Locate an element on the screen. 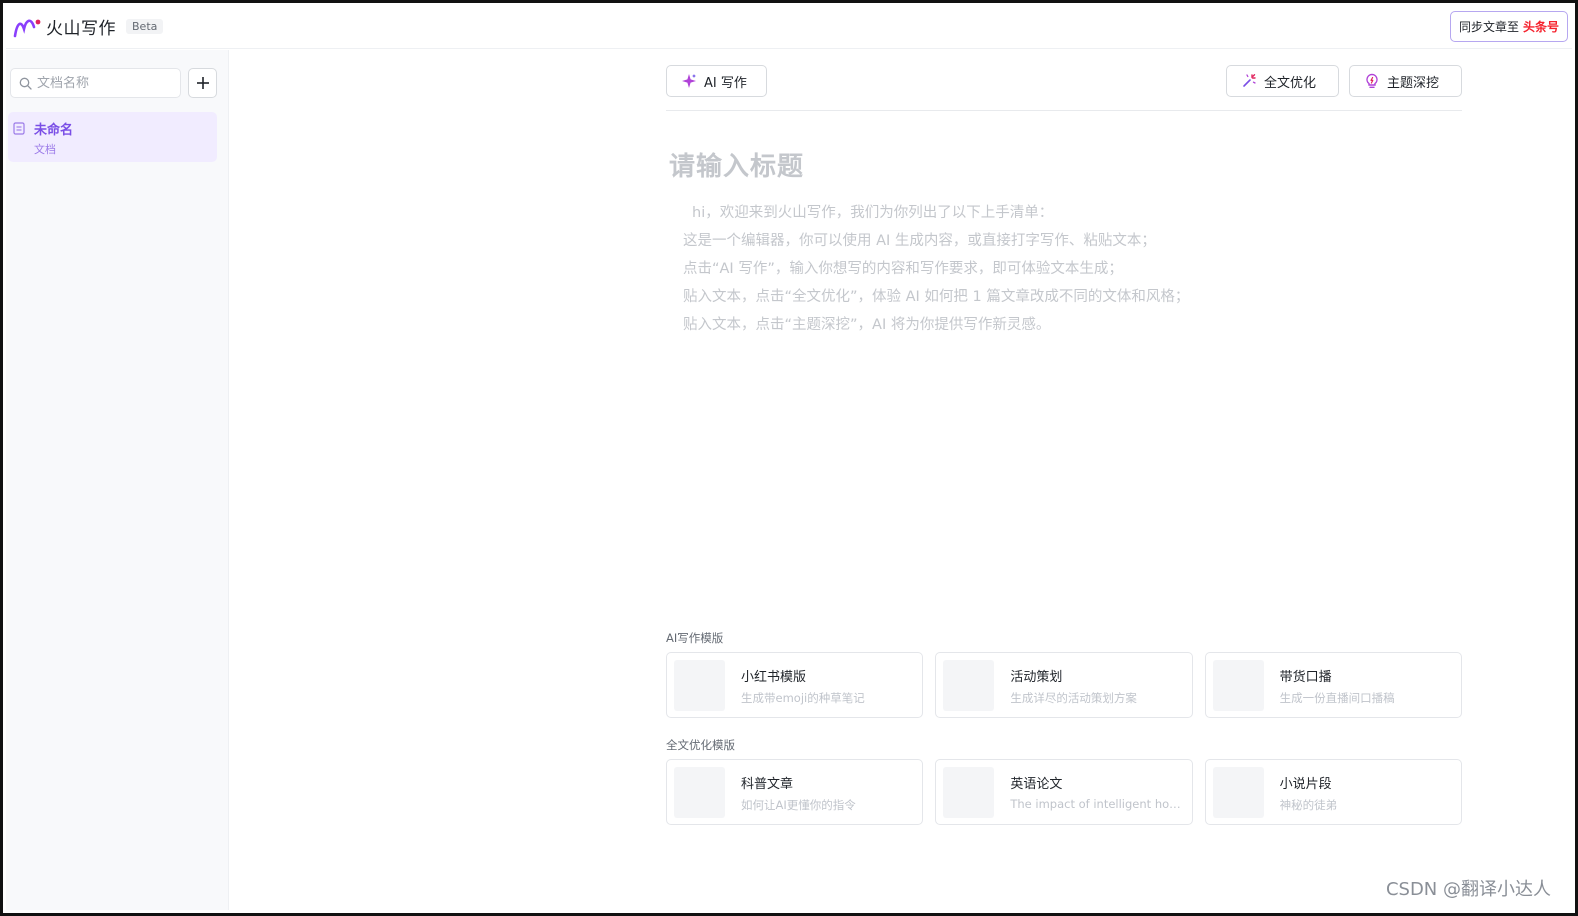 This screenshot has width=1578, height=916. doc-search-box is located at coordinates (95, 83).